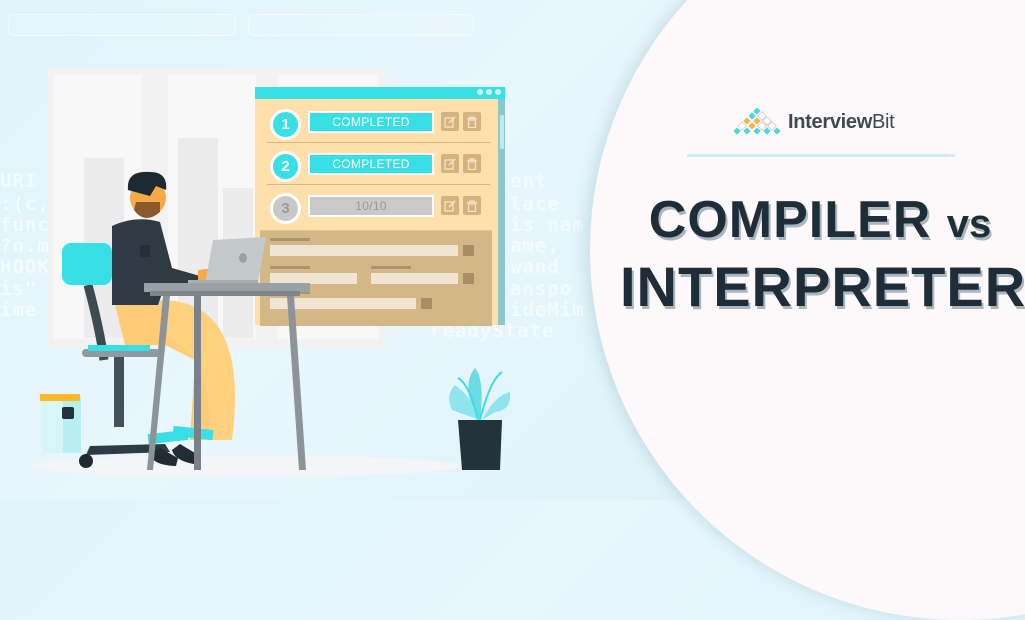 This screenshot has height=620, width=1025. I want to click on brand-name-light: Bit, so click(883, 121).